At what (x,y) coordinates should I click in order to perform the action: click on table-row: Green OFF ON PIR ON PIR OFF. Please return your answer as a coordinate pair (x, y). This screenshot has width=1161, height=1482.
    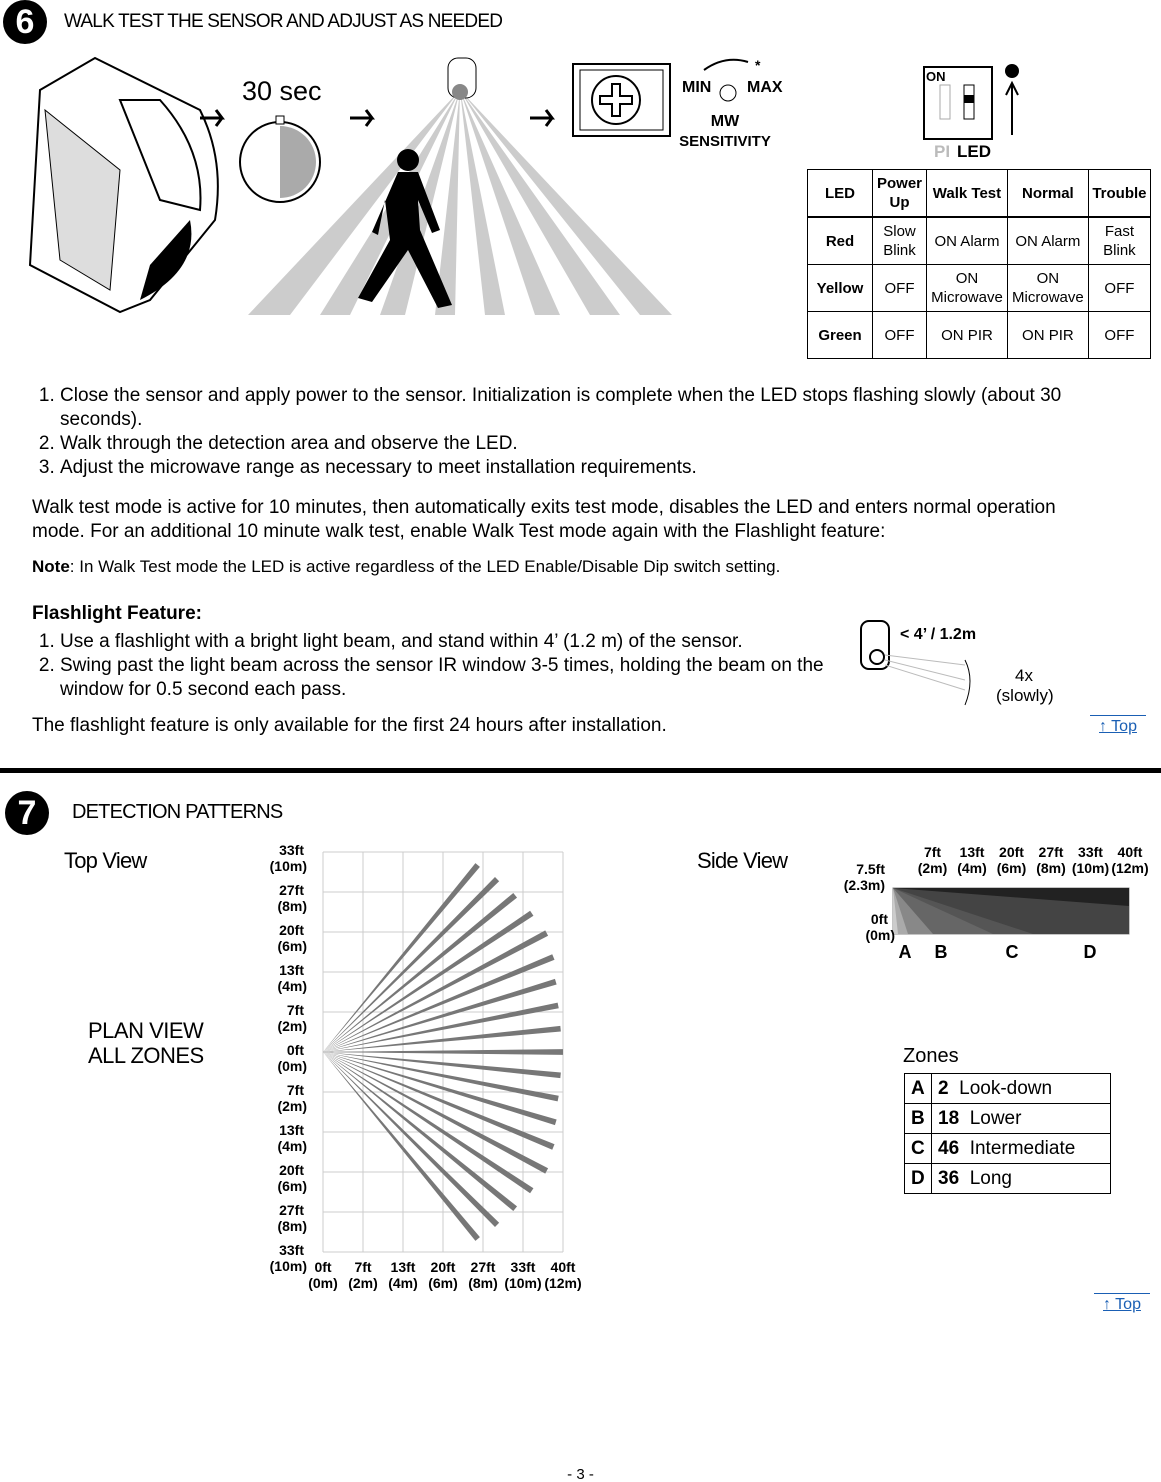
    Looking at the image, I should click on (979, 335).